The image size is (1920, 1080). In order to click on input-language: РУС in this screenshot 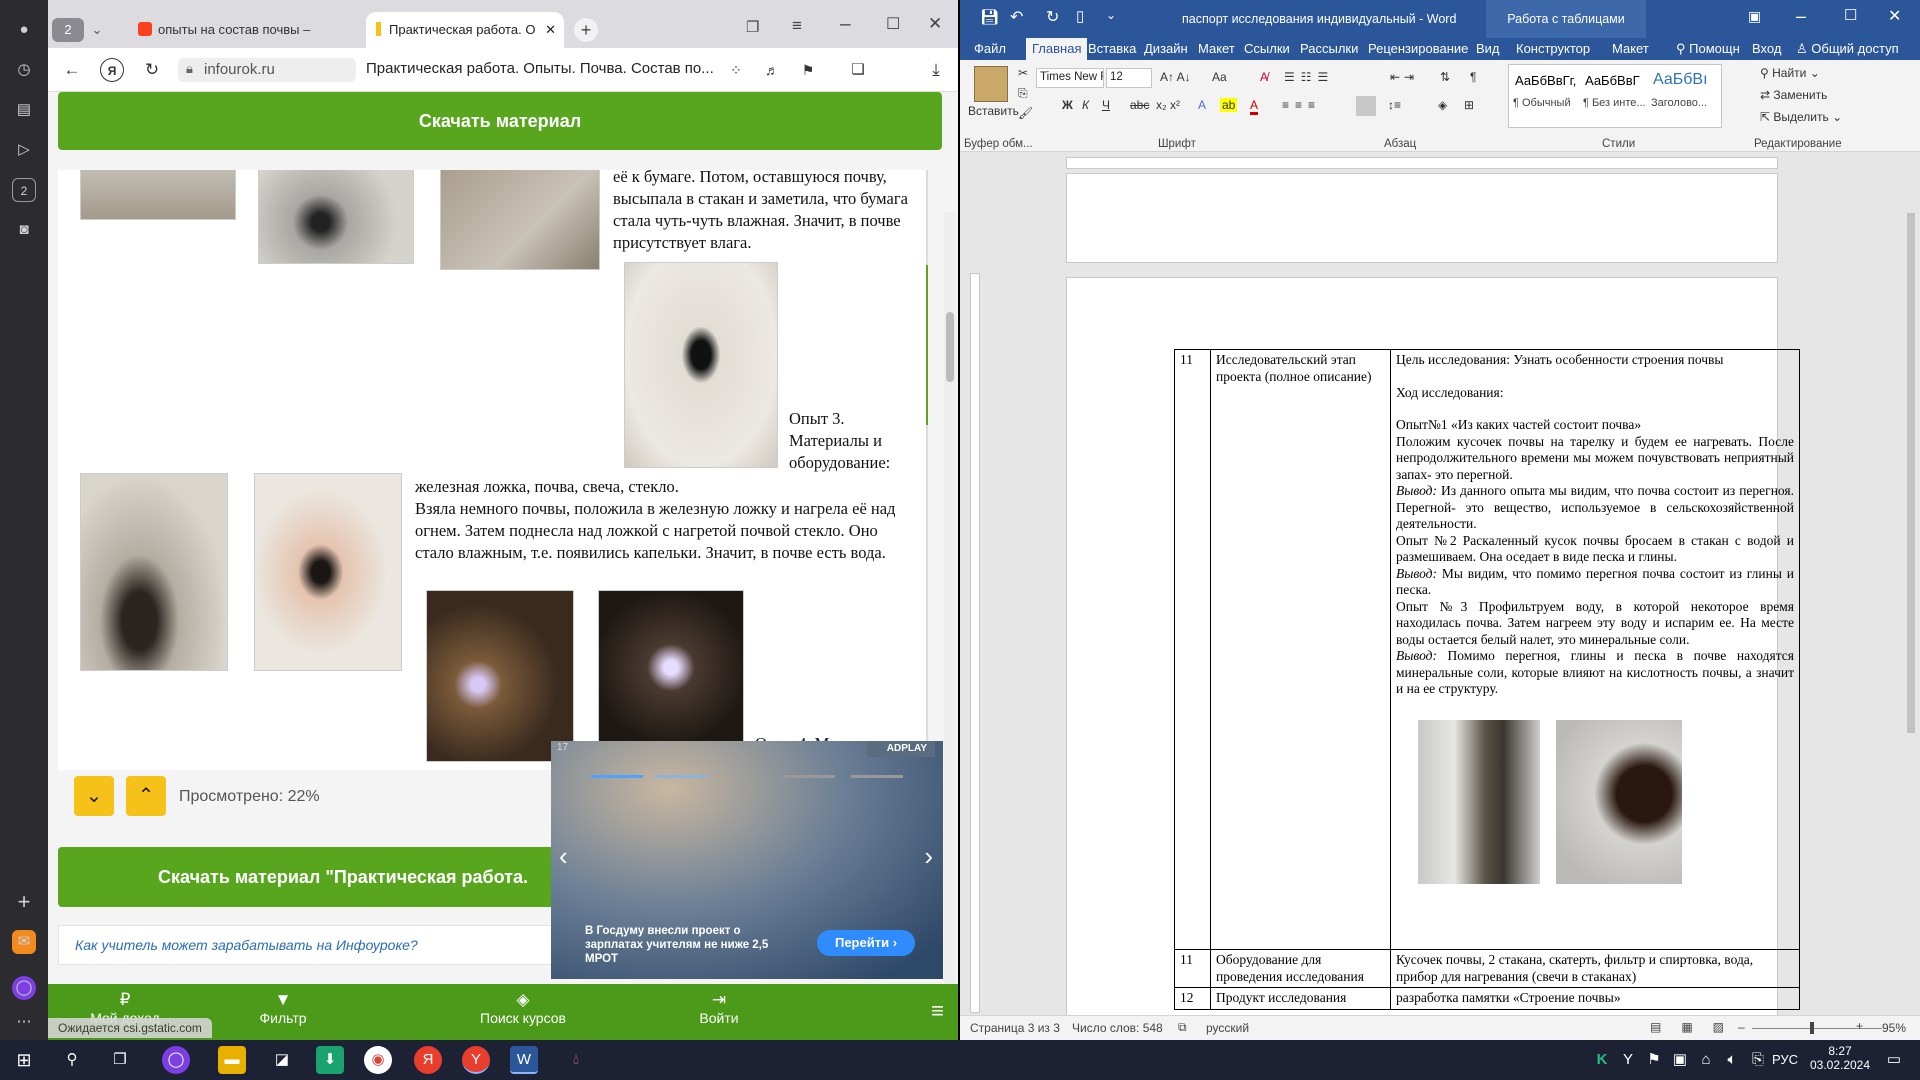, I will do `click(1785, 1059)`.